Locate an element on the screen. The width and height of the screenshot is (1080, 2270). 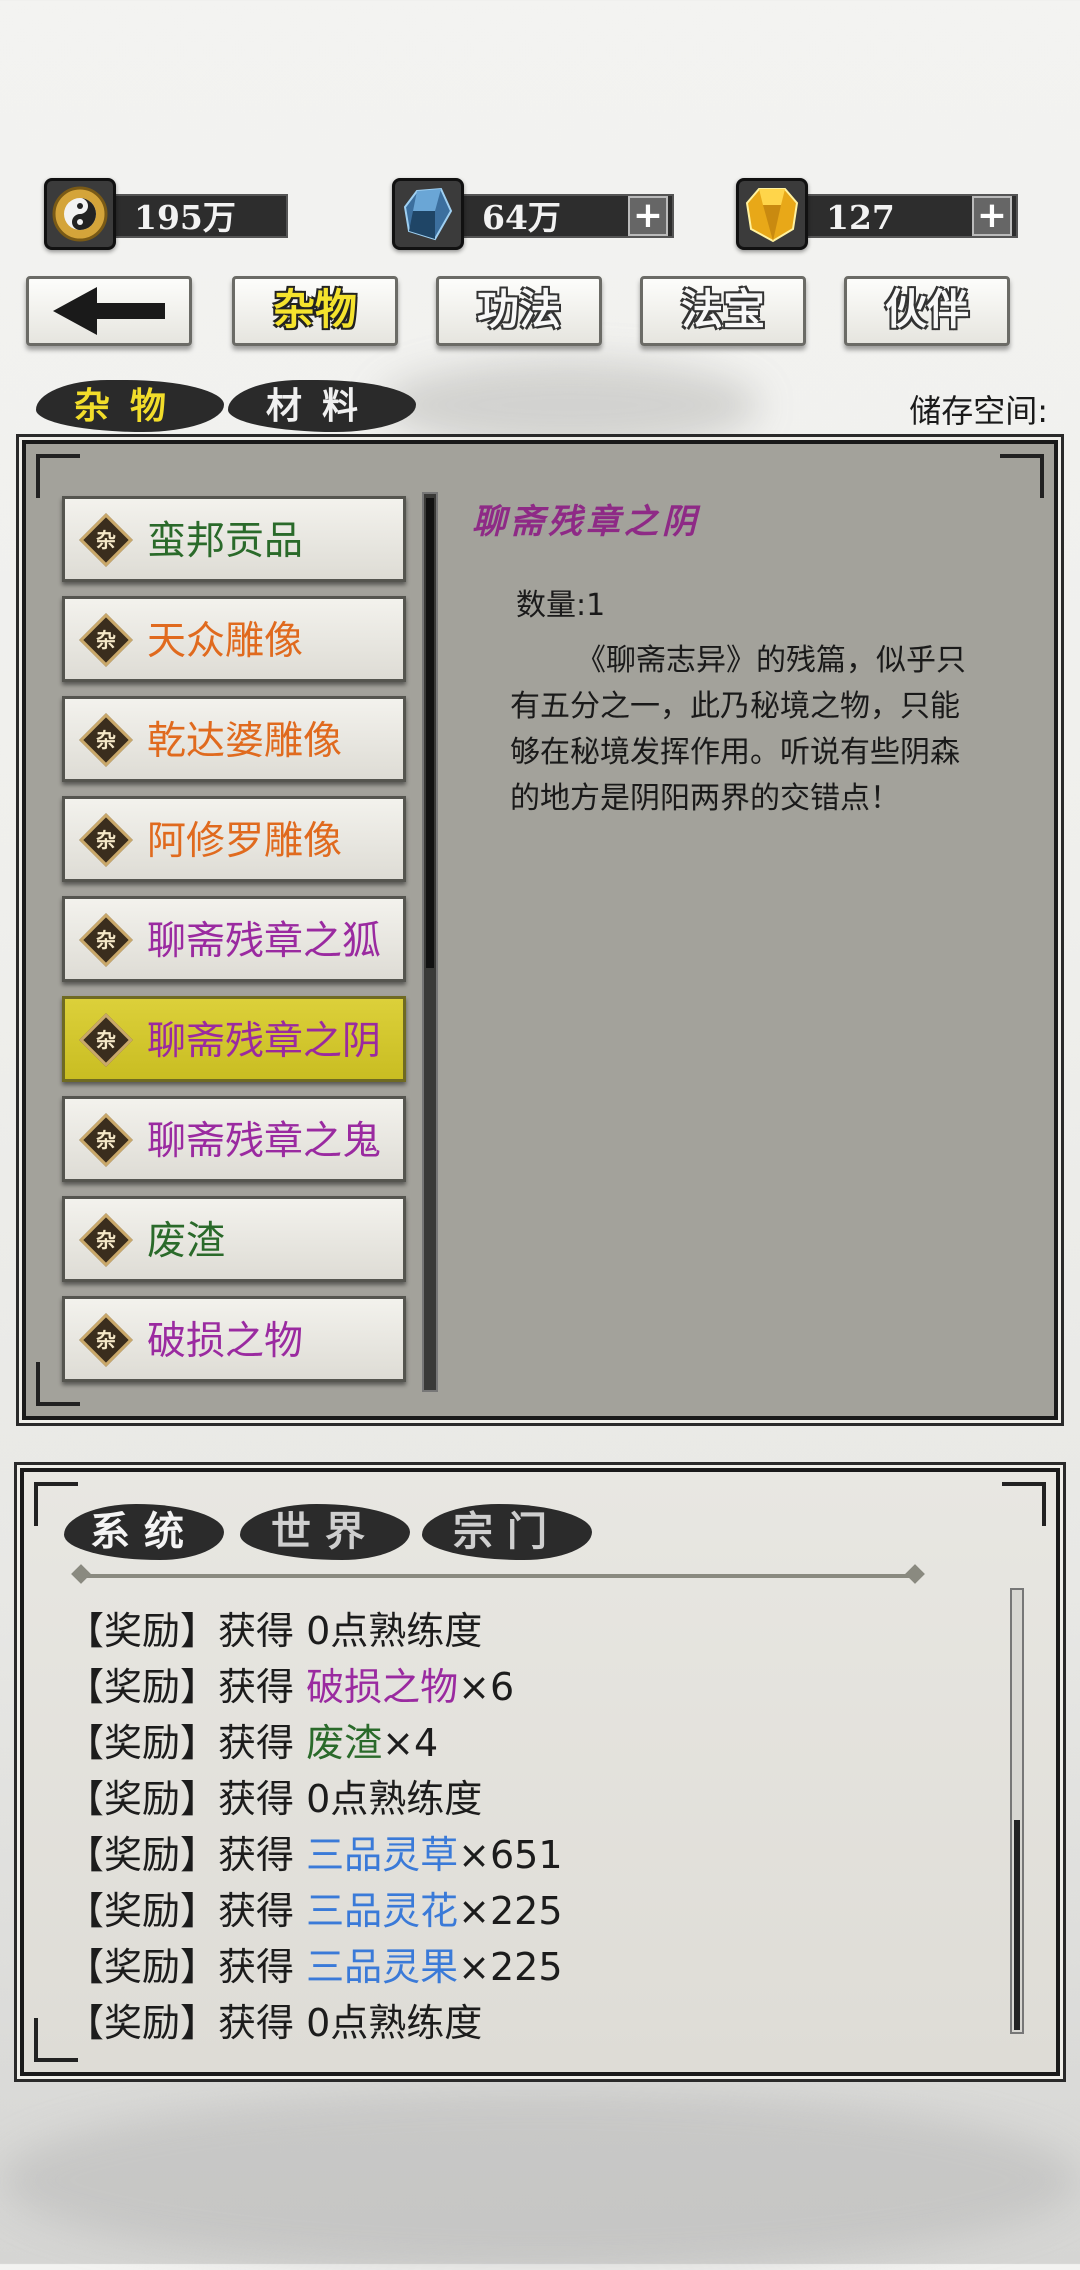
item-row: 杂 聊斋残章之阴 is located at coordinates (234, 1039).